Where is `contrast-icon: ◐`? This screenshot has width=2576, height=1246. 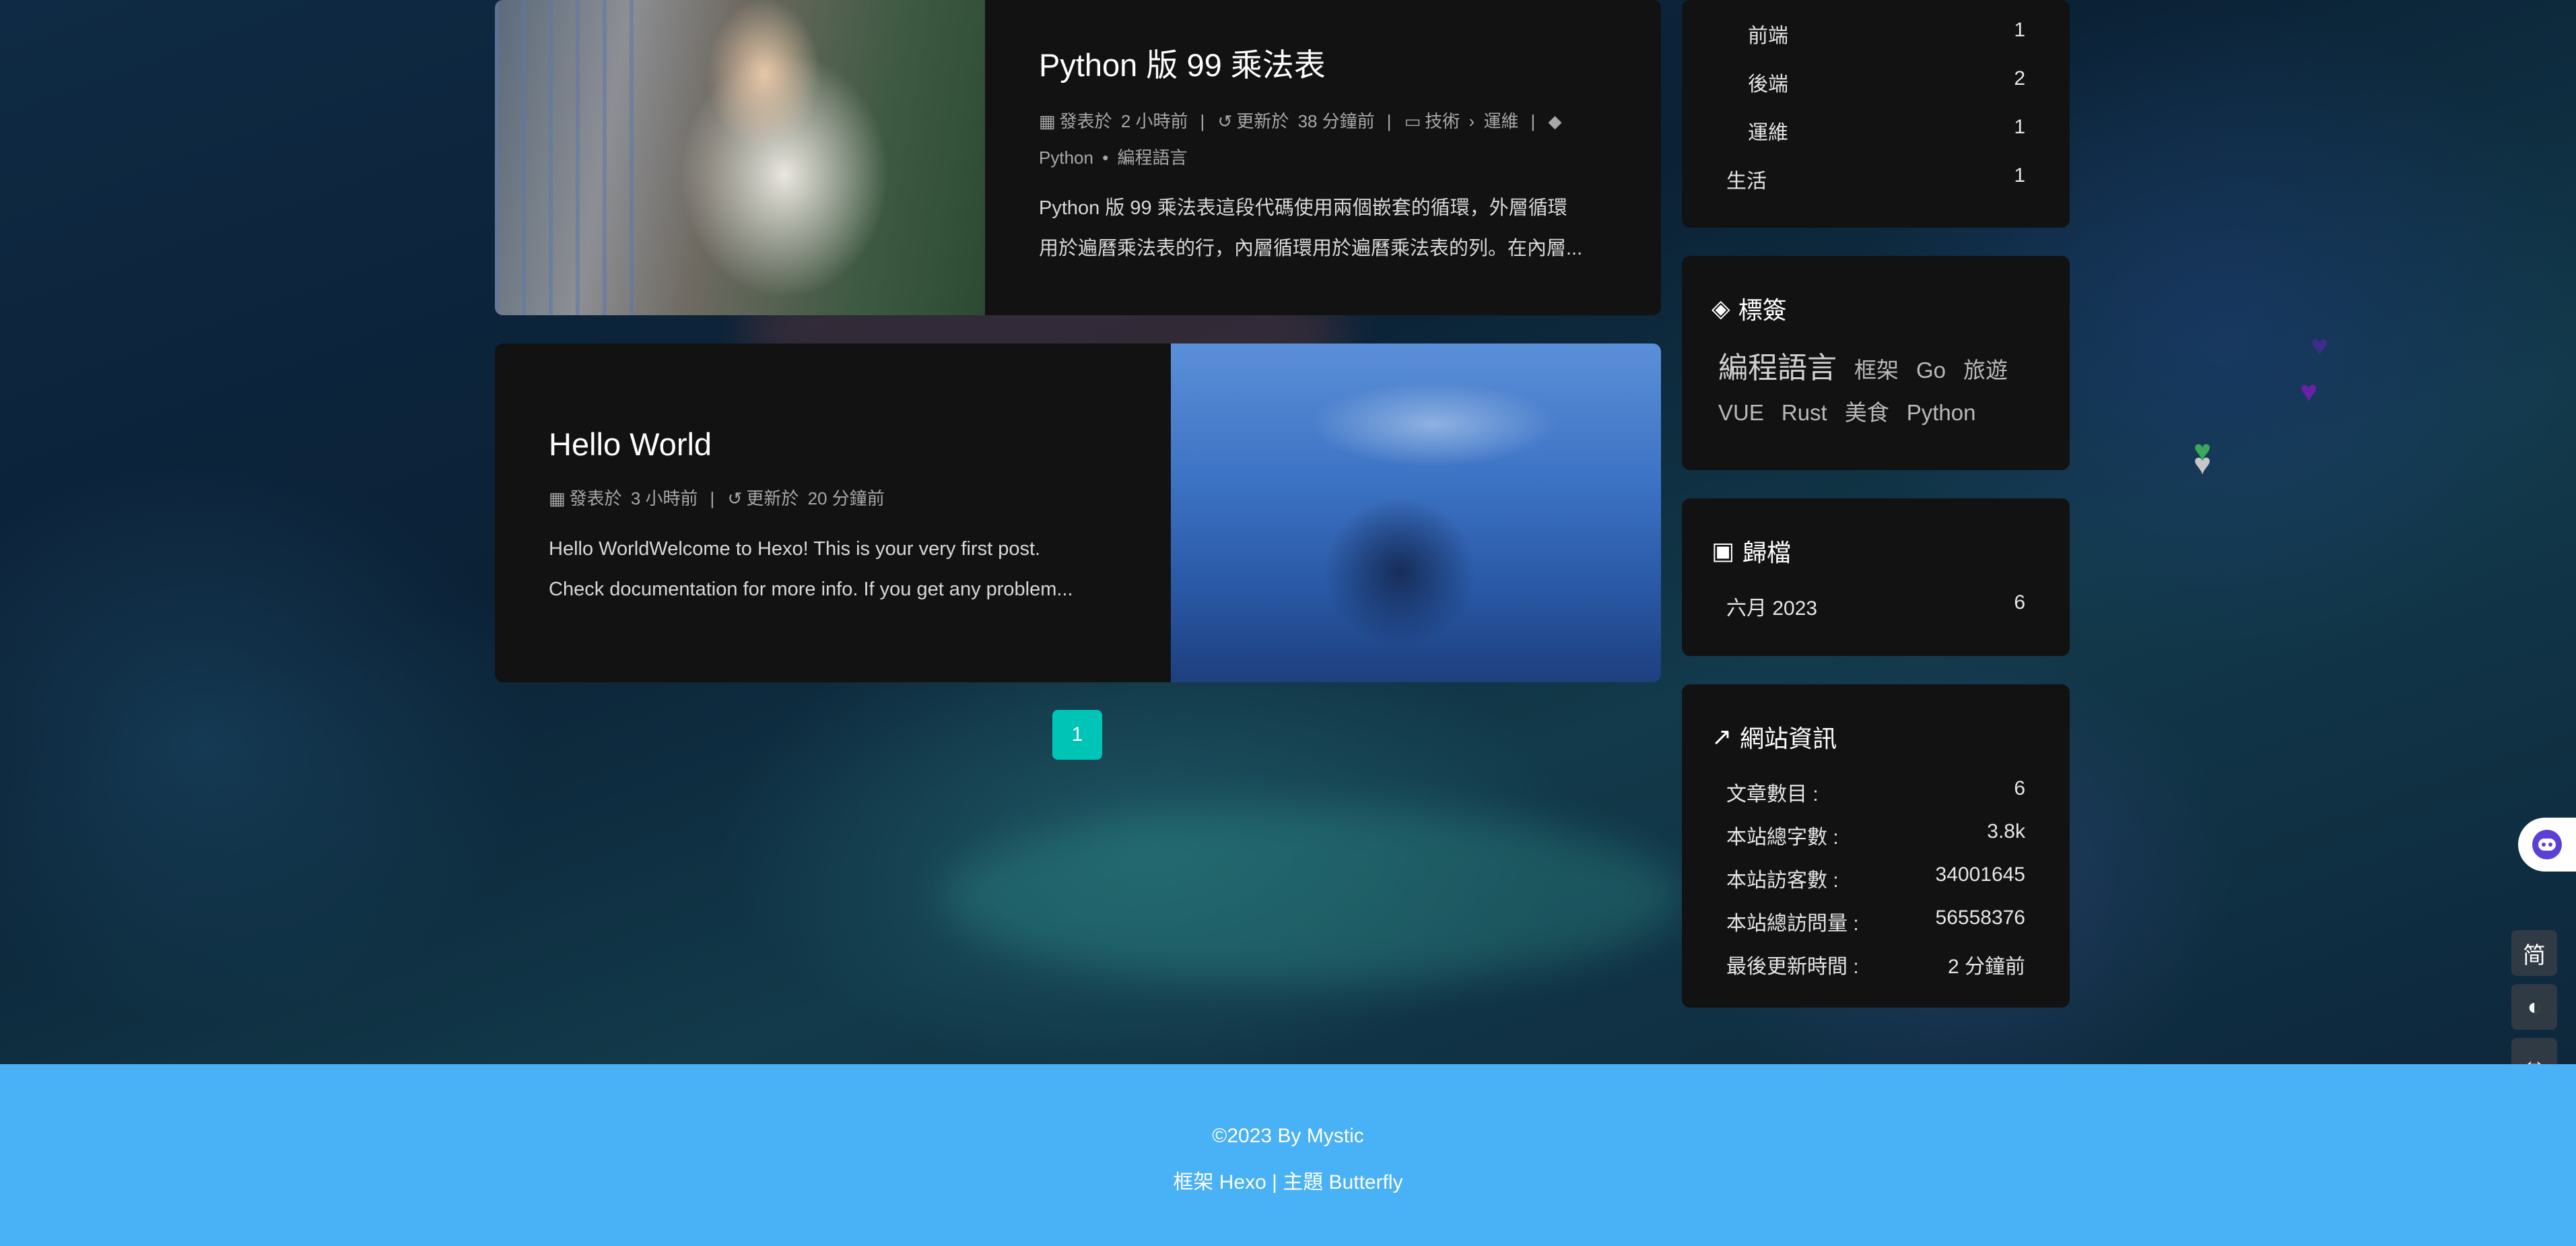 contrast-icon: ◐ is located at coordinates (2534, 1006).